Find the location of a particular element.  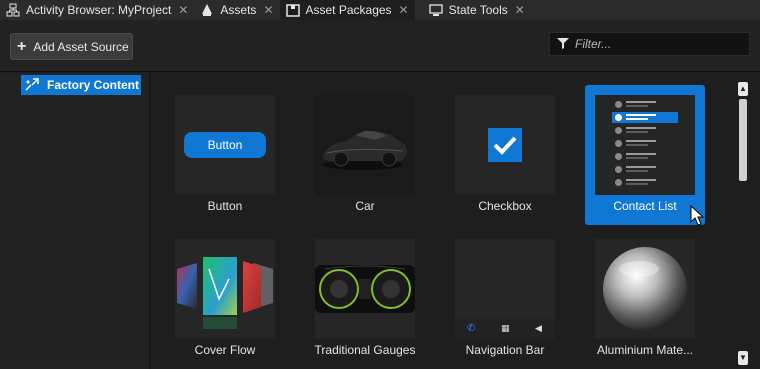

filter-icon is located at coordinates (563, 44).